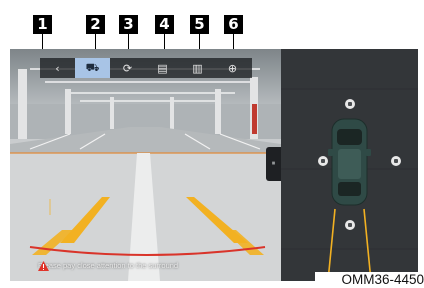  Describe the element at coordinates (273, 164) in the screenshot. I see `side-panel-toggle: ⏸` at that location.